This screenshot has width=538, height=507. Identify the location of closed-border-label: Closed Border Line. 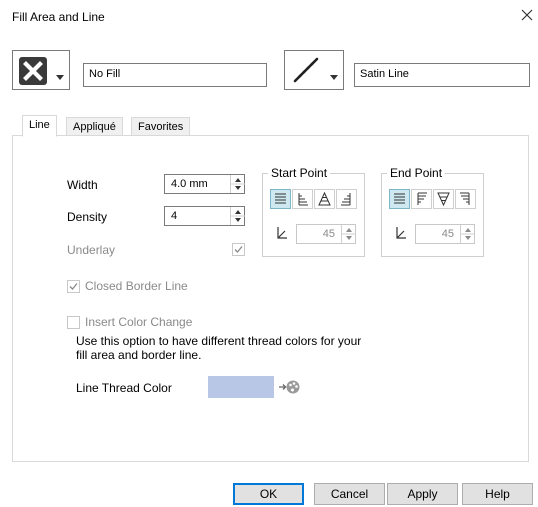
(136, 286).